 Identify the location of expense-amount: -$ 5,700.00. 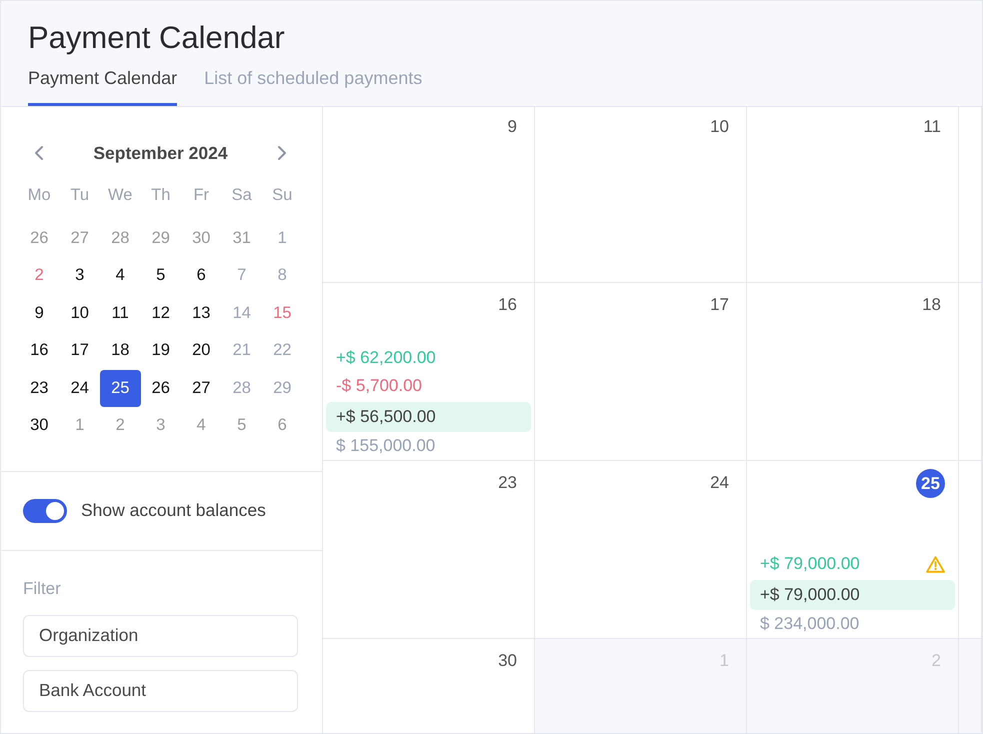
(379, 386).